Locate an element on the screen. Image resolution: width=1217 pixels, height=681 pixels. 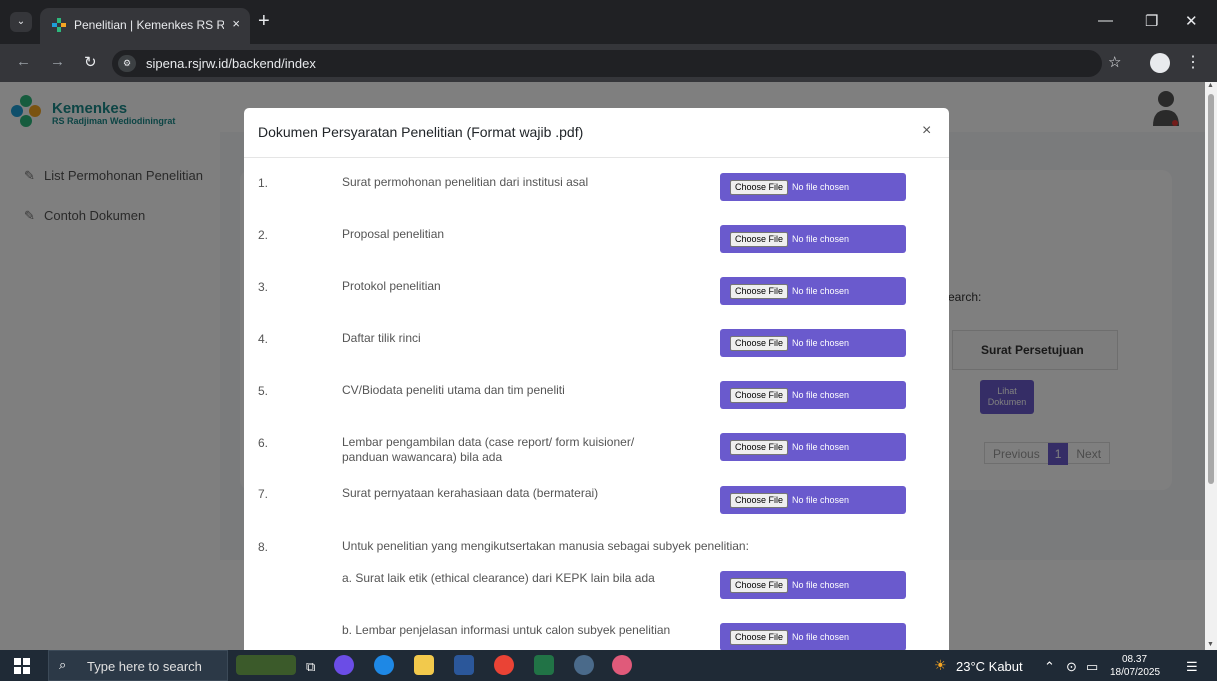
file-input-cv-biodata: Choose File No file chosen is located at coordinates (813, 395).